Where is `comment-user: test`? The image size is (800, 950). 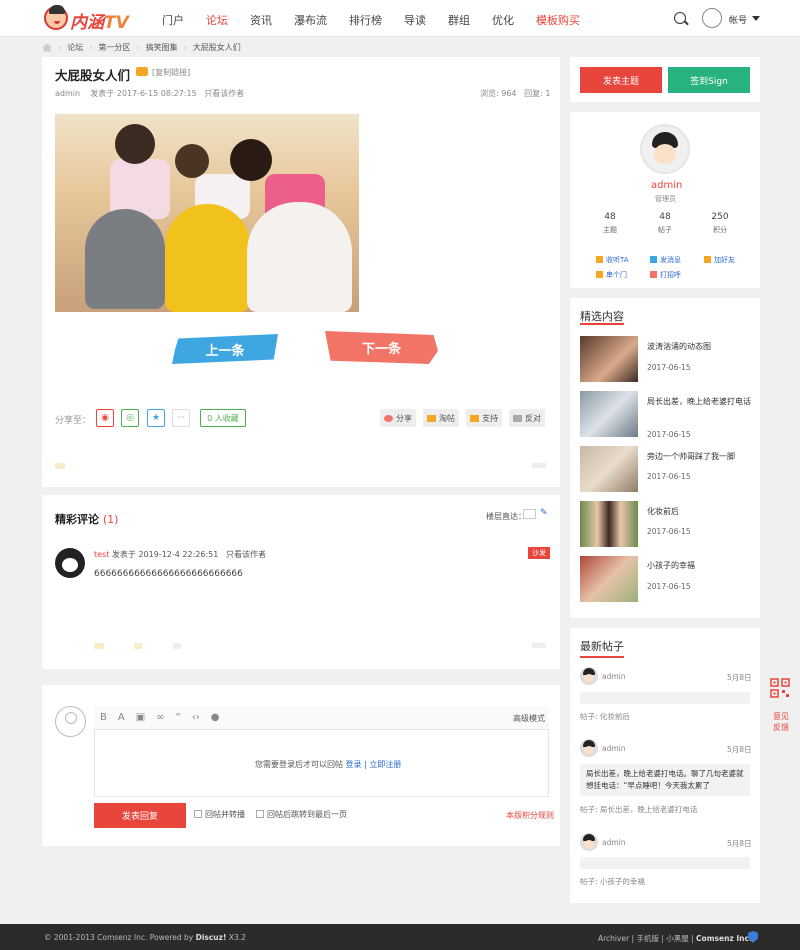 comment-user: test is located at coordinates (101, 554).